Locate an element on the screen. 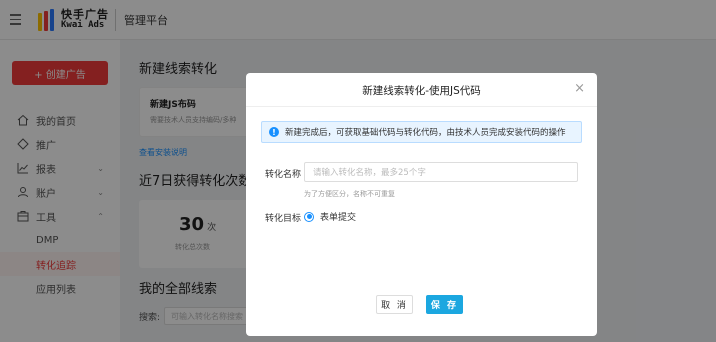 The width and height of the screenshot is (716, 342). modal-header: 新建线索转化-使用JS代码 × is located at coordinates (421, 90).